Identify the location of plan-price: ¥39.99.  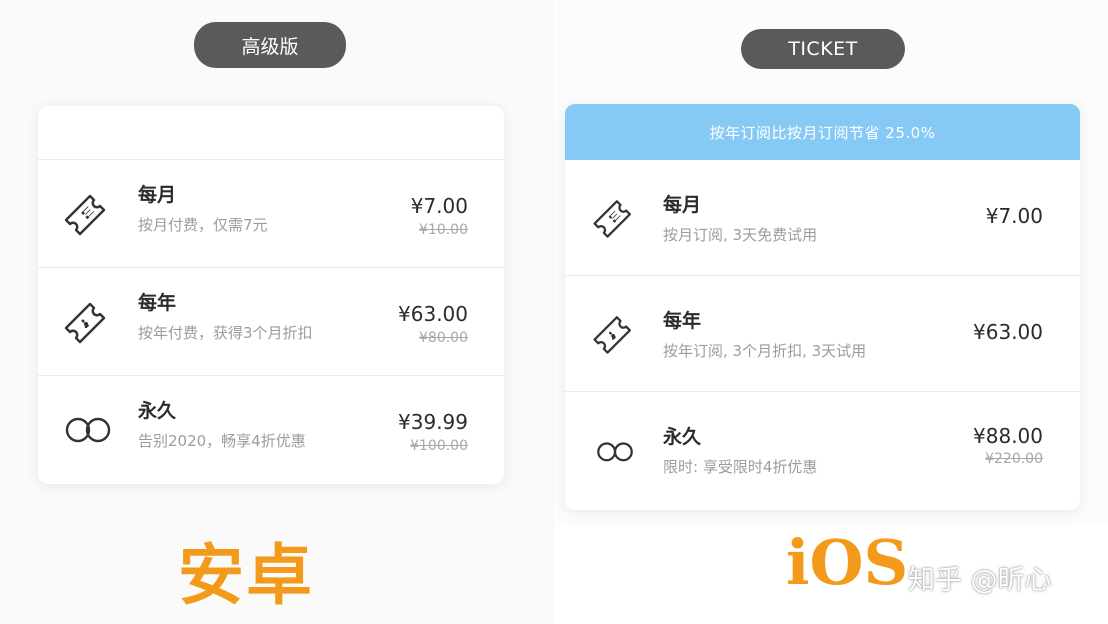
(433, 422).